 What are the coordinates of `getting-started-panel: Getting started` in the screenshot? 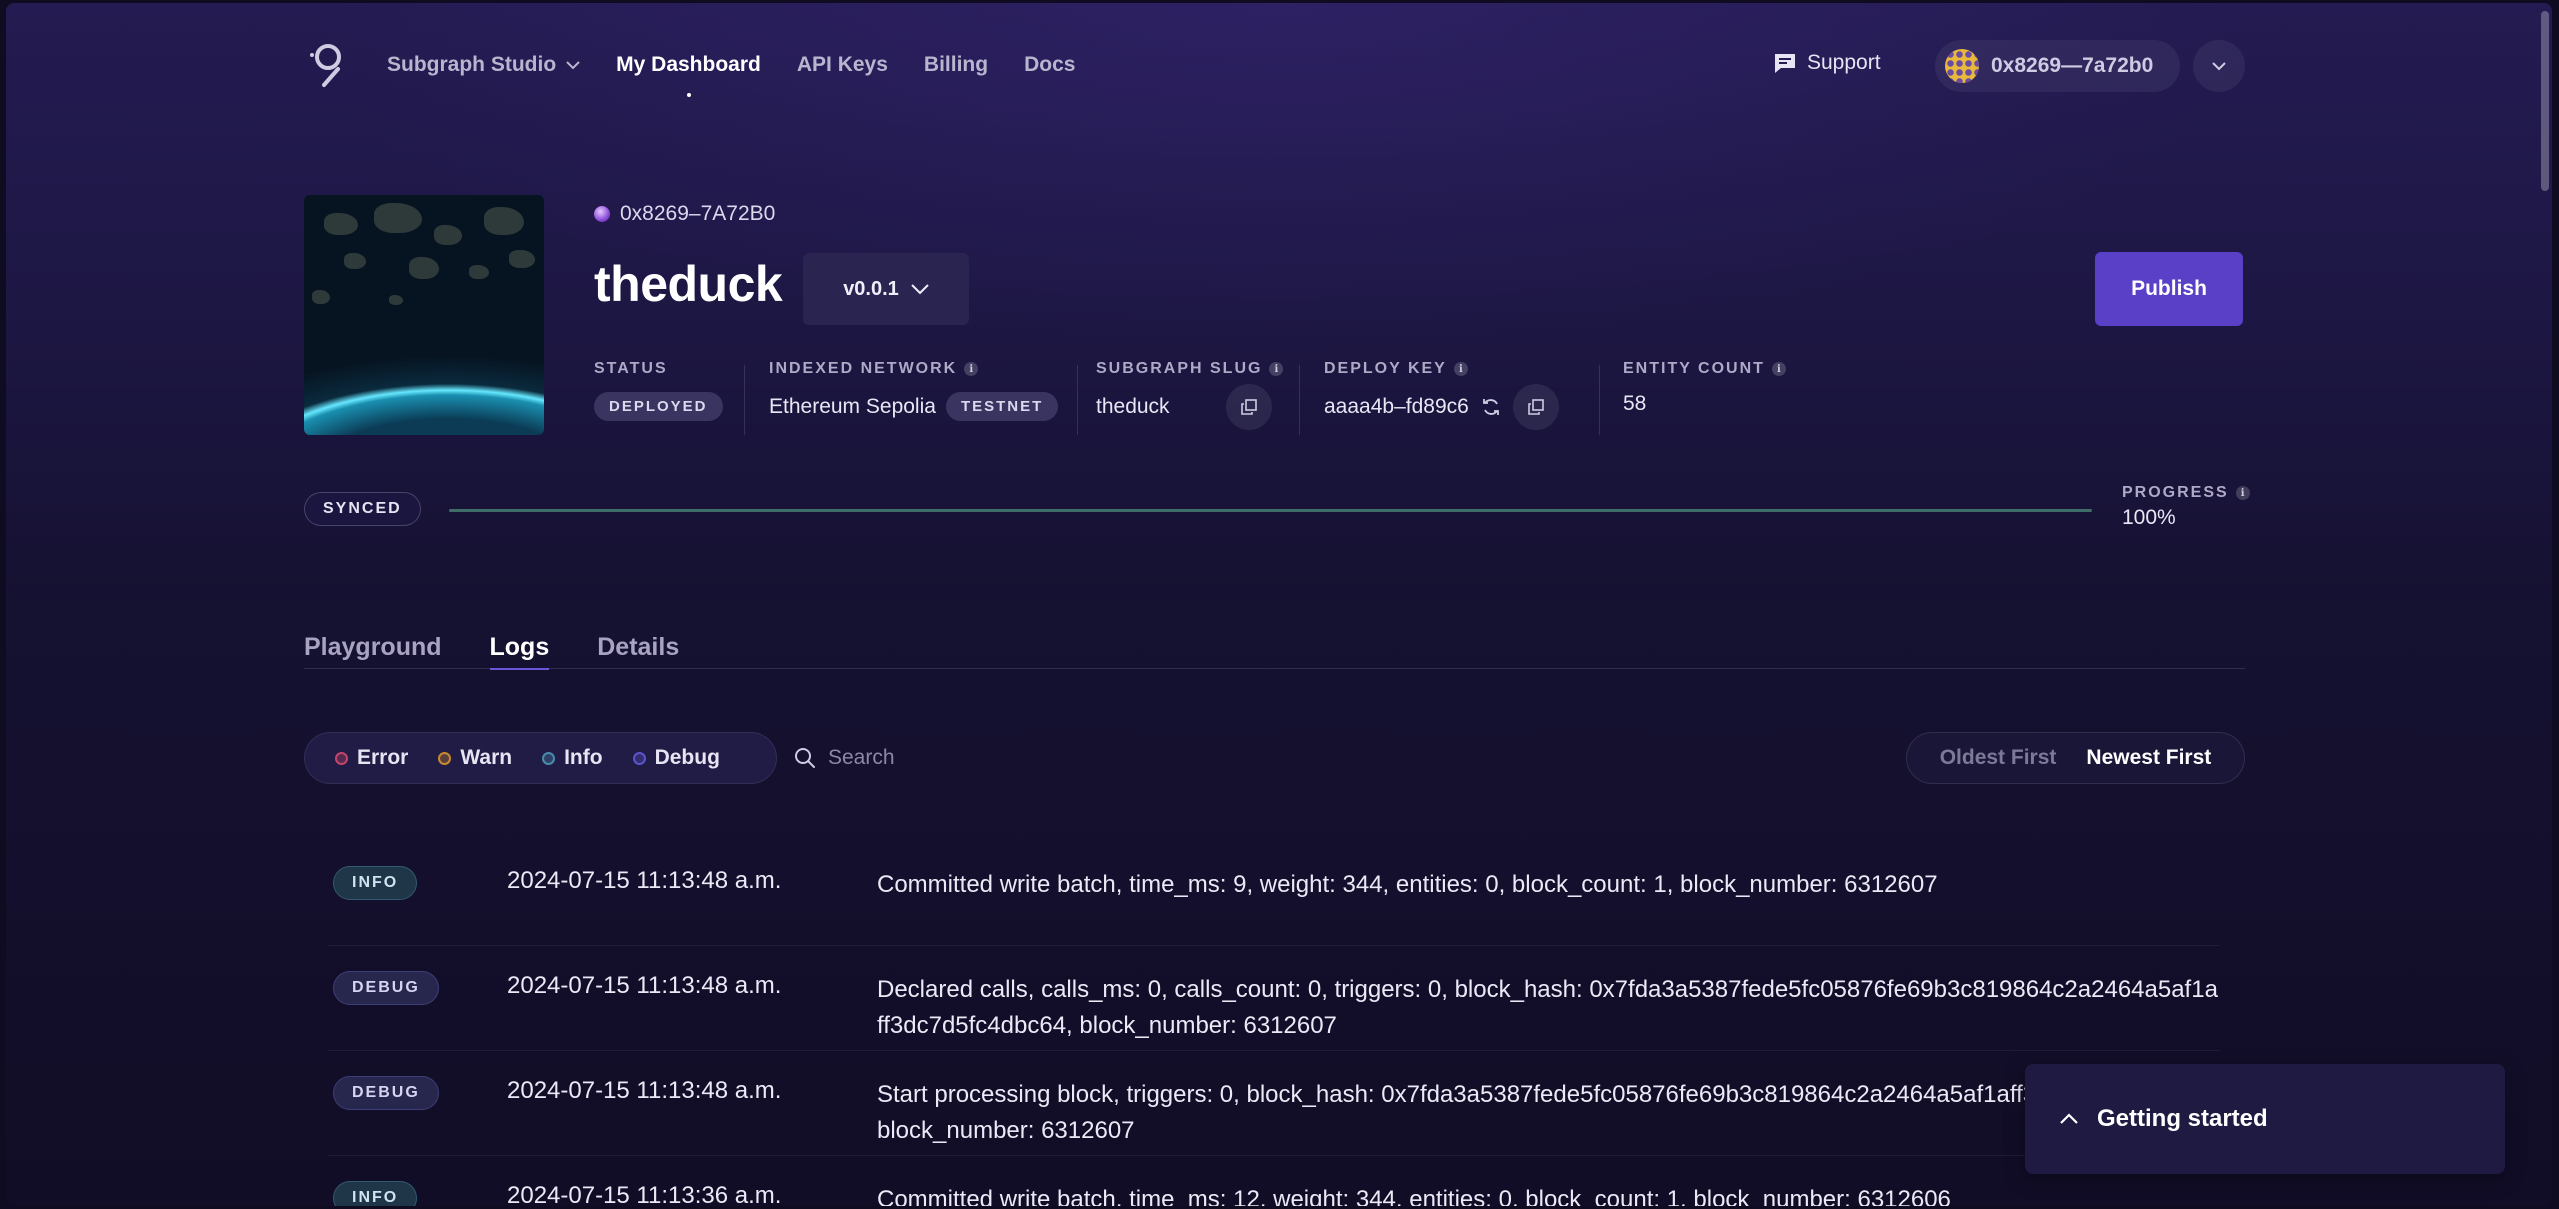 It's located at (2265, 1119).